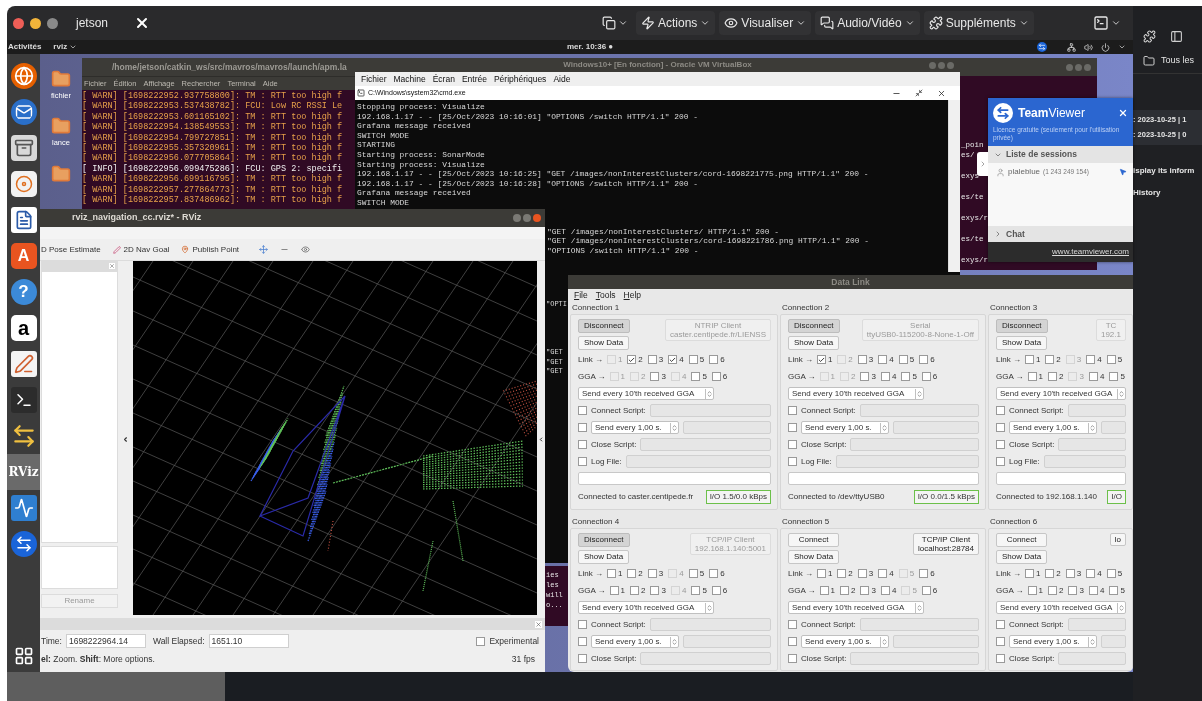 This screenshot has height=701, width=1202. Describe the element at coordinates (1060, 234) in the screenshot. I see `section-header: Chat` at that location.